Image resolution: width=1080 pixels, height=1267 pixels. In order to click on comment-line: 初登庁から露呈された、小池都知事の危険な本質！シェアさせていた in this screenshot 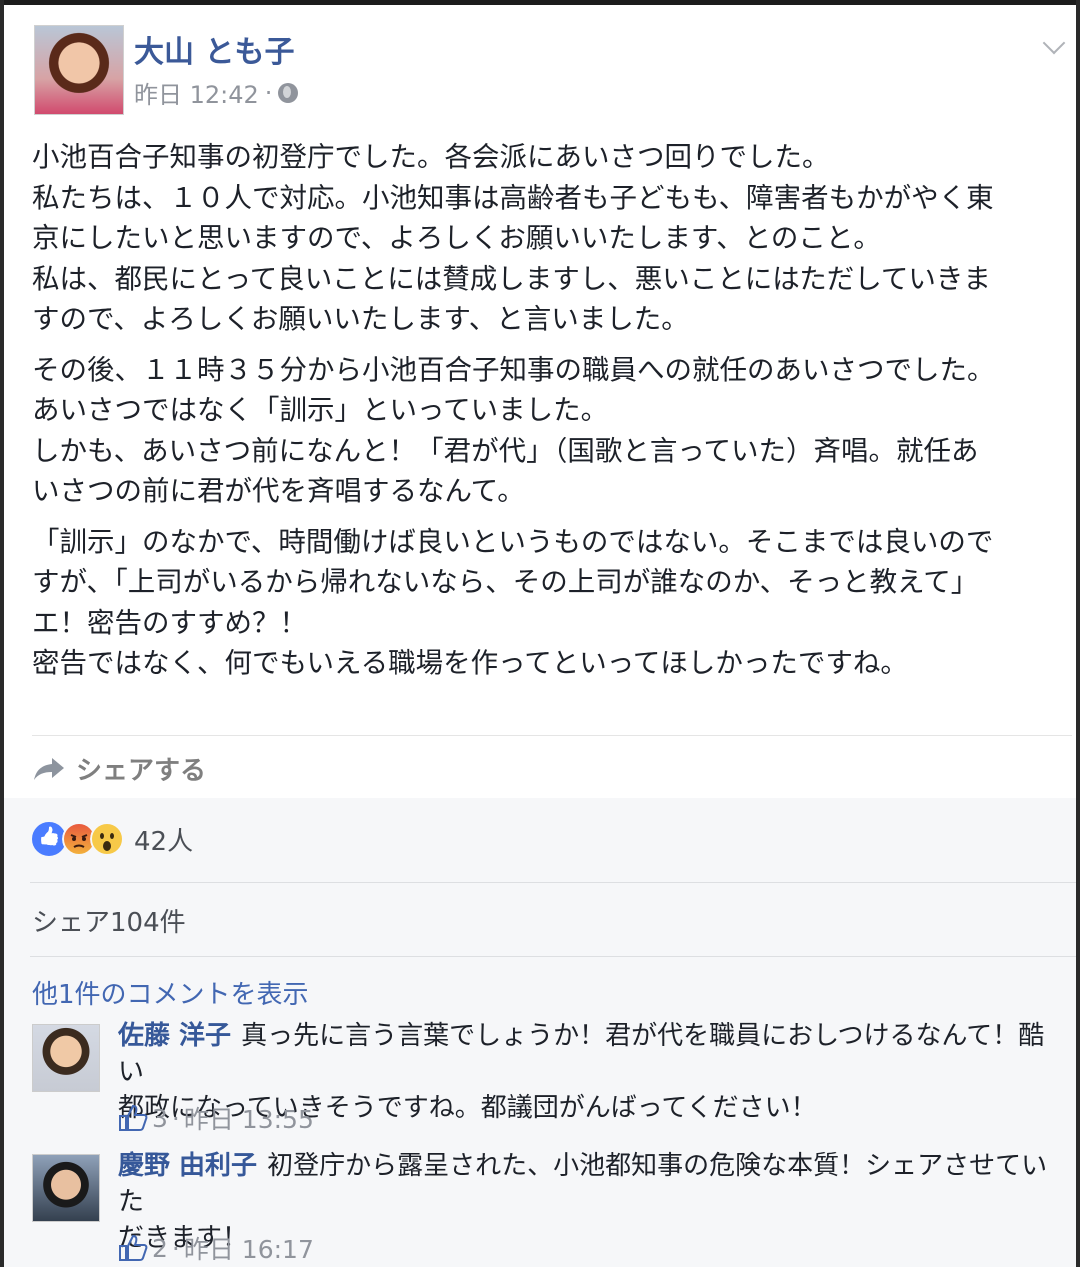, I will do `click(583, 1184)`.